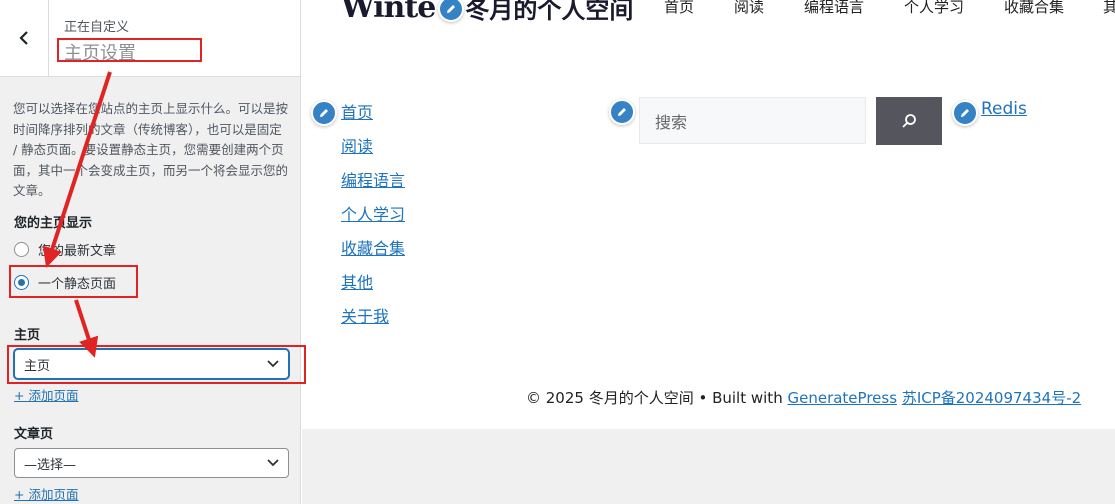 Image resolution: width=1115 pixels, height=504 pixels. I want to click on footer-copyright: © 2025 冬月的个人空间 • Built with, so click(654, 398).